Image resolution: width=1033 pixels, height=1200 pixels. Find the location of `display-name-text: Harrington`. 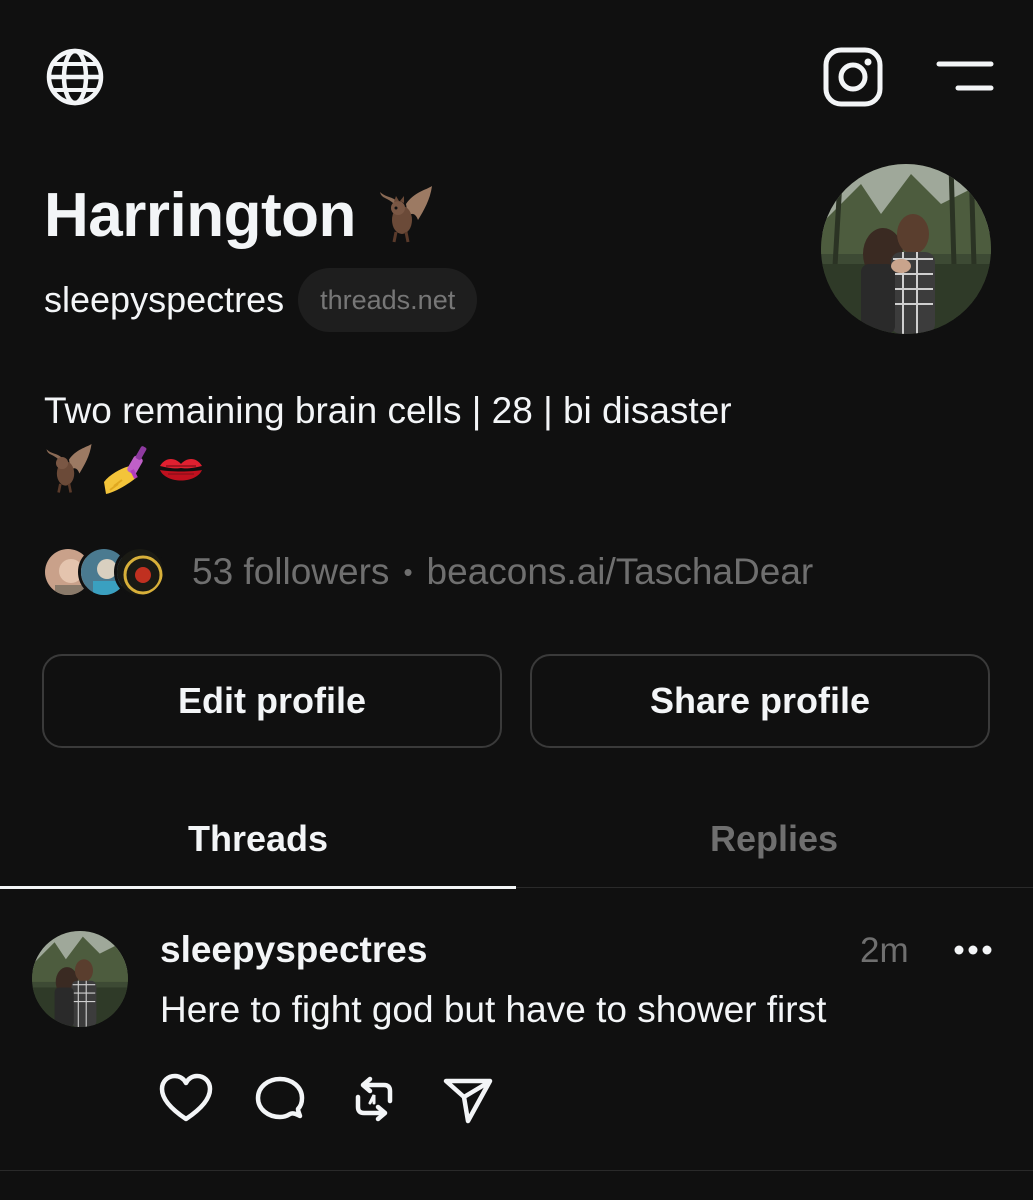

display-name-text: Harrington is located at coordinates (200, 215).